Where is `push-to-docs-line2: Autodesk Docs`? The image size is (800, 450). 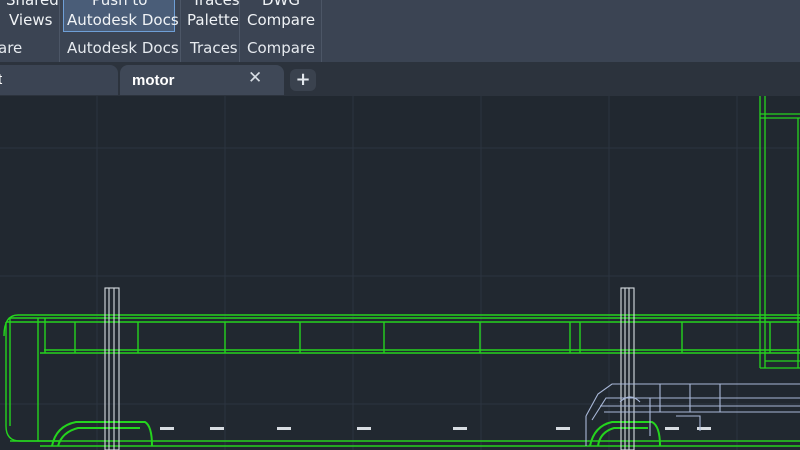 push-to-docs-line2: Autodesk Docs is located at coordinates (123, 20).